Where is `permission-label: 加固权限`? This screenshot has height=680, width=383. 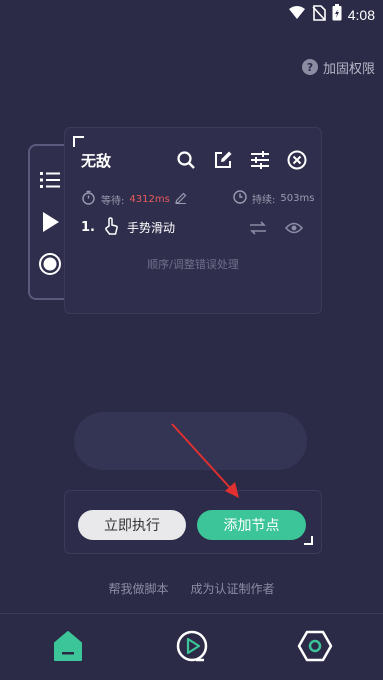
permission-label: 加固权限 is located at coordinates (348, 69).